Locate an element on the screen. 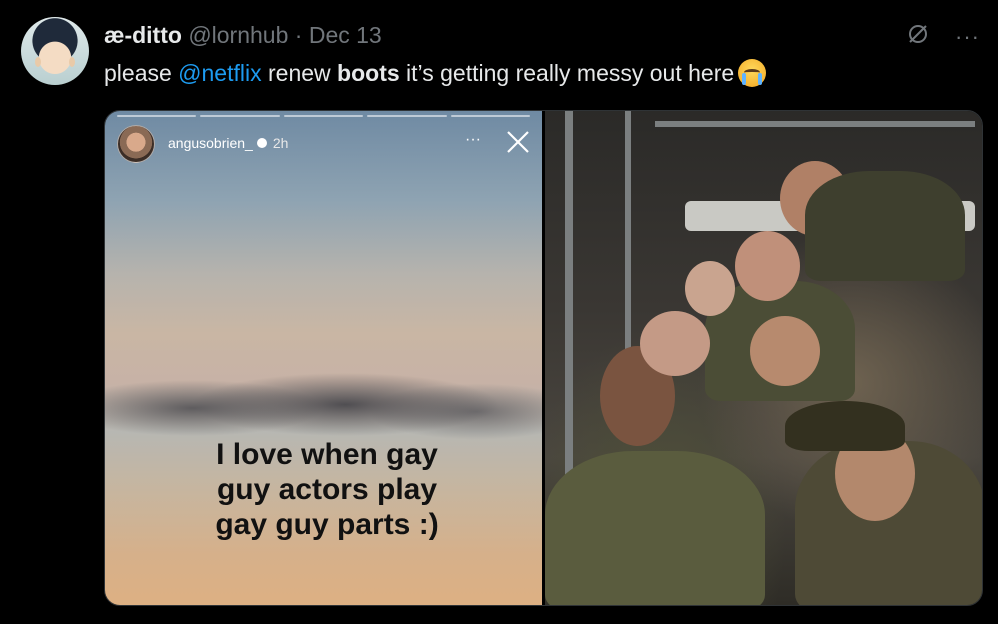 The image size is (998, 624). campaign-hat is located at coordinates (845, 426).